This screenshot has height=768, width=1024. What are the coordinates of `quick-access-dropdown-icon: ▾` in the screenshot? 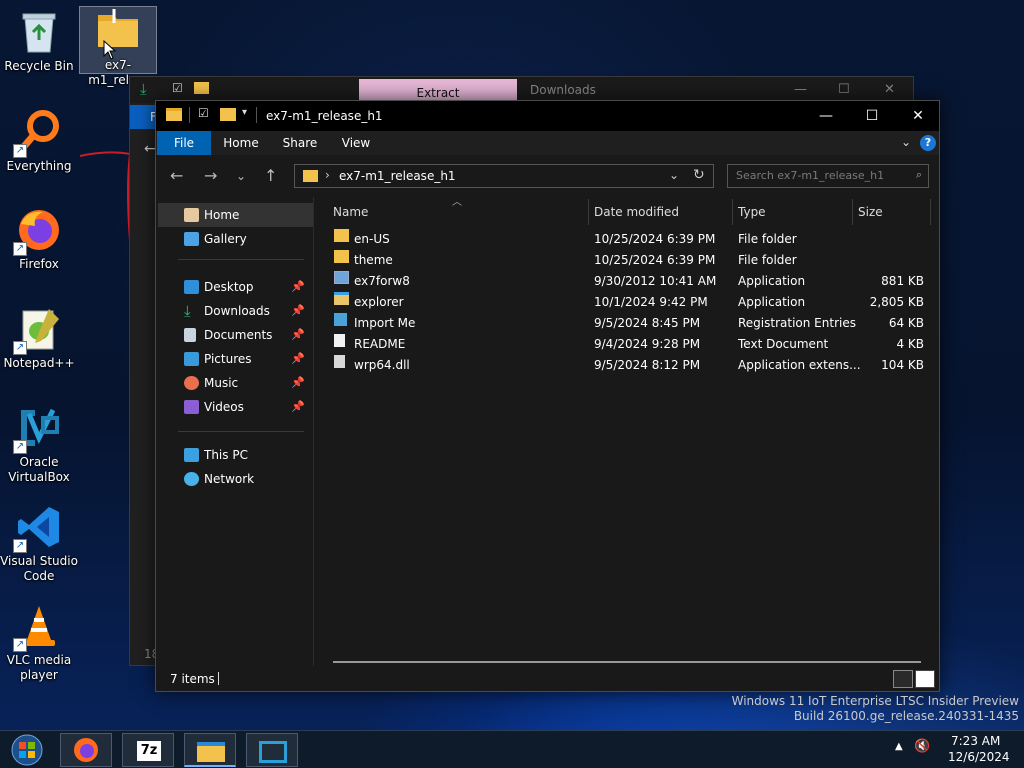 It's located at (244, 112).